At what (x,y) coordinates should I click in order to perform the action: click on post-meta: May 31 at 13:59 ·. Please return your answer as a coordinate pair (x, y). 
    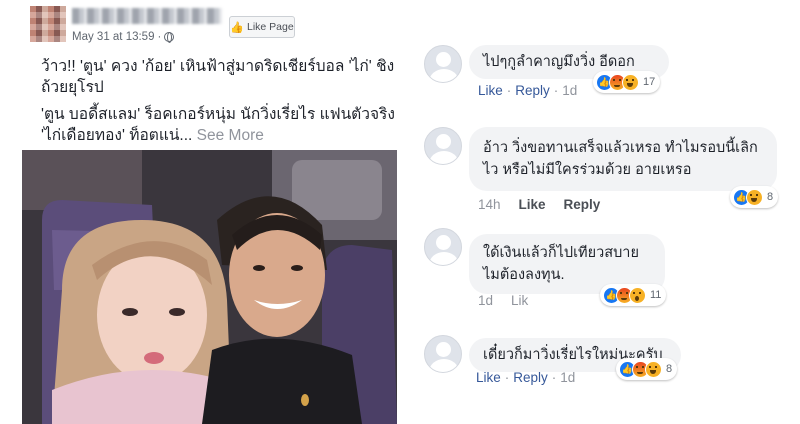
    Looking at the image, I should click on (123, 37).